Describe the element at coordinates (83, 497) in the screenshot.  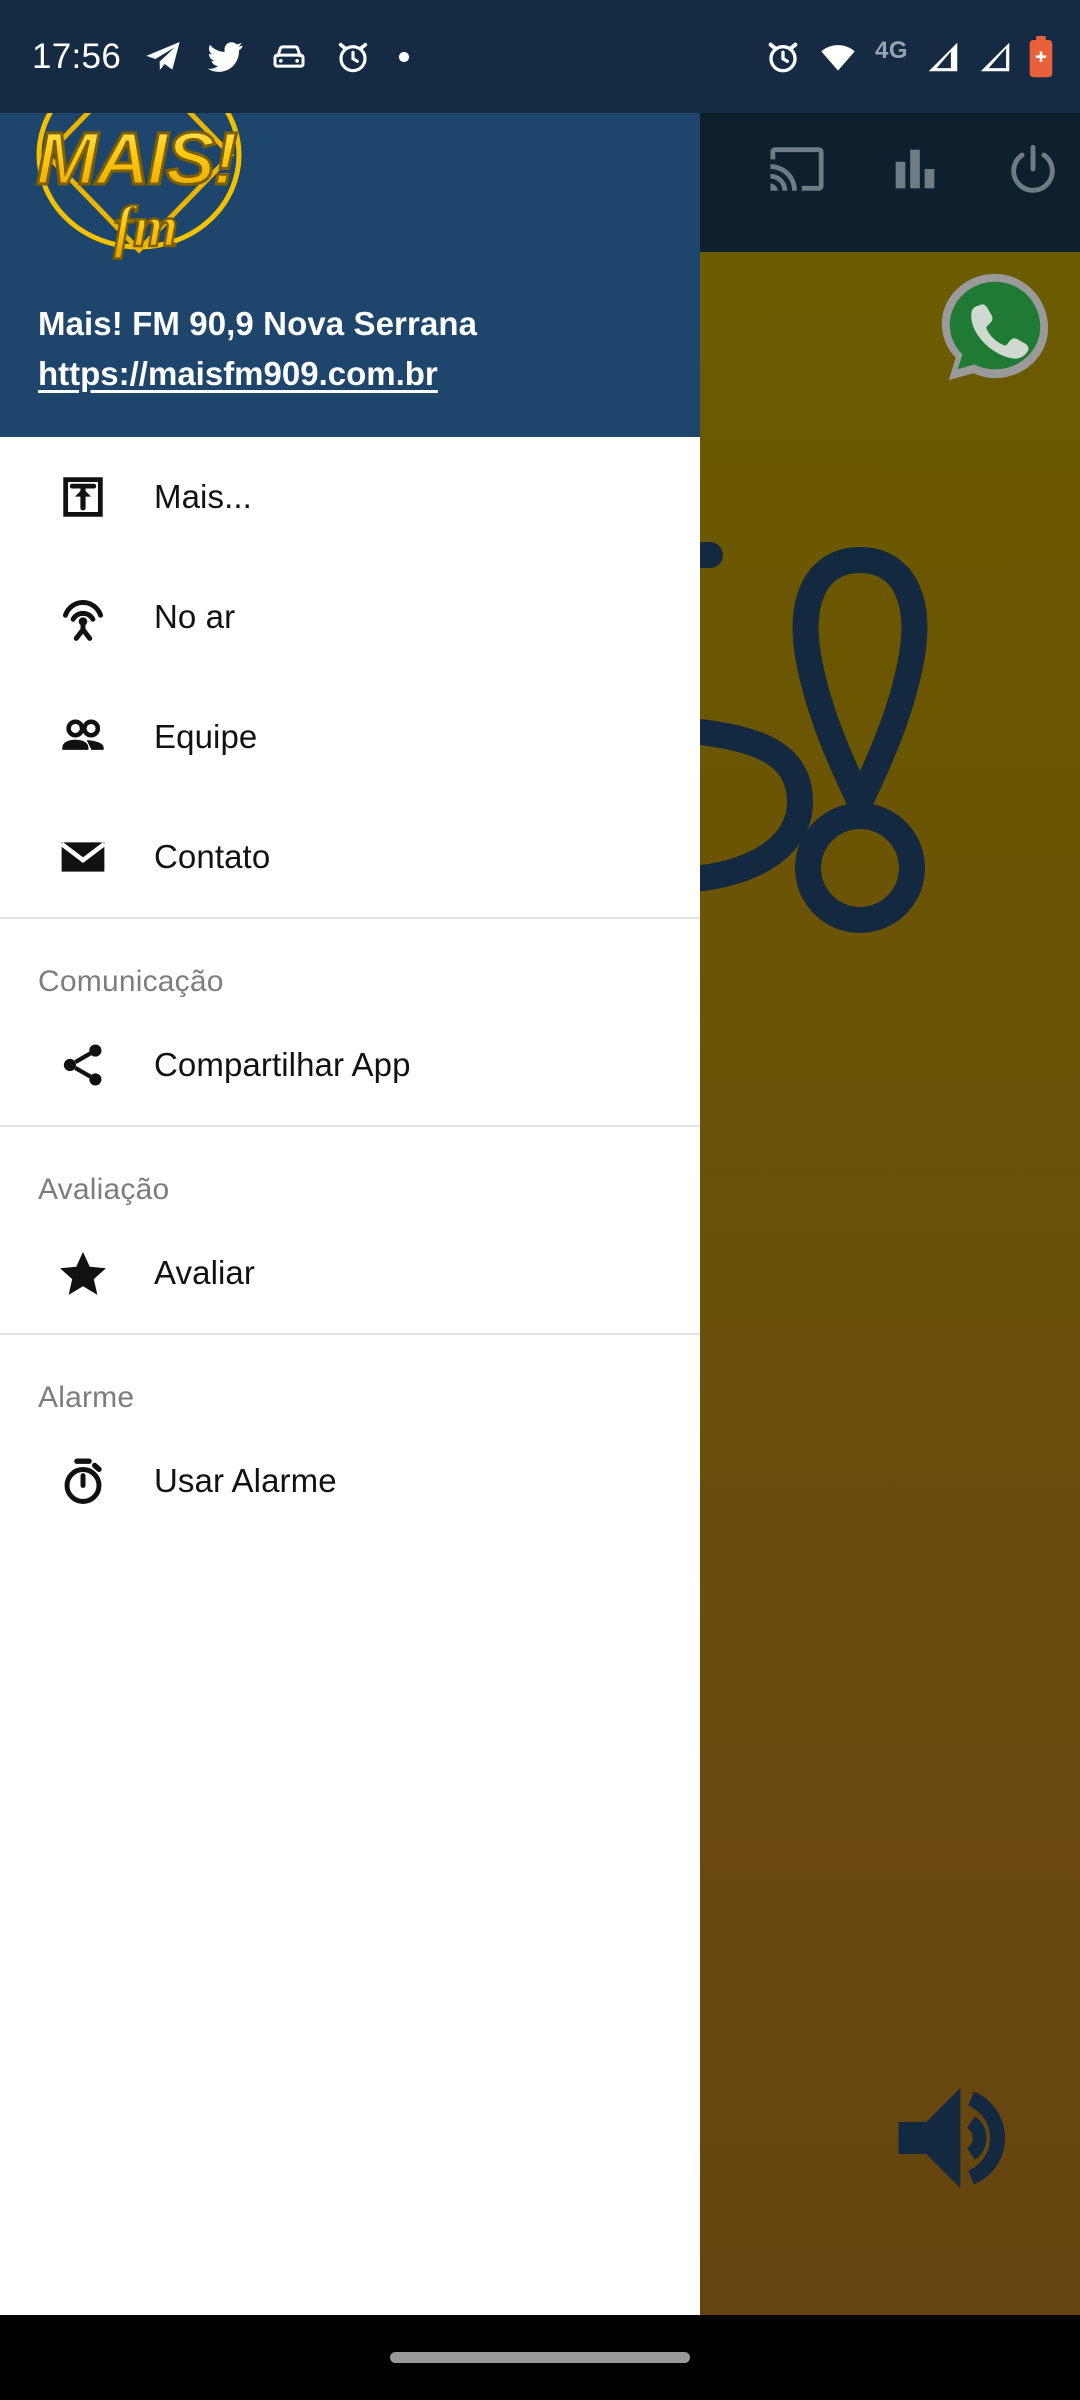
I see `open-in-new-icon` at that location.